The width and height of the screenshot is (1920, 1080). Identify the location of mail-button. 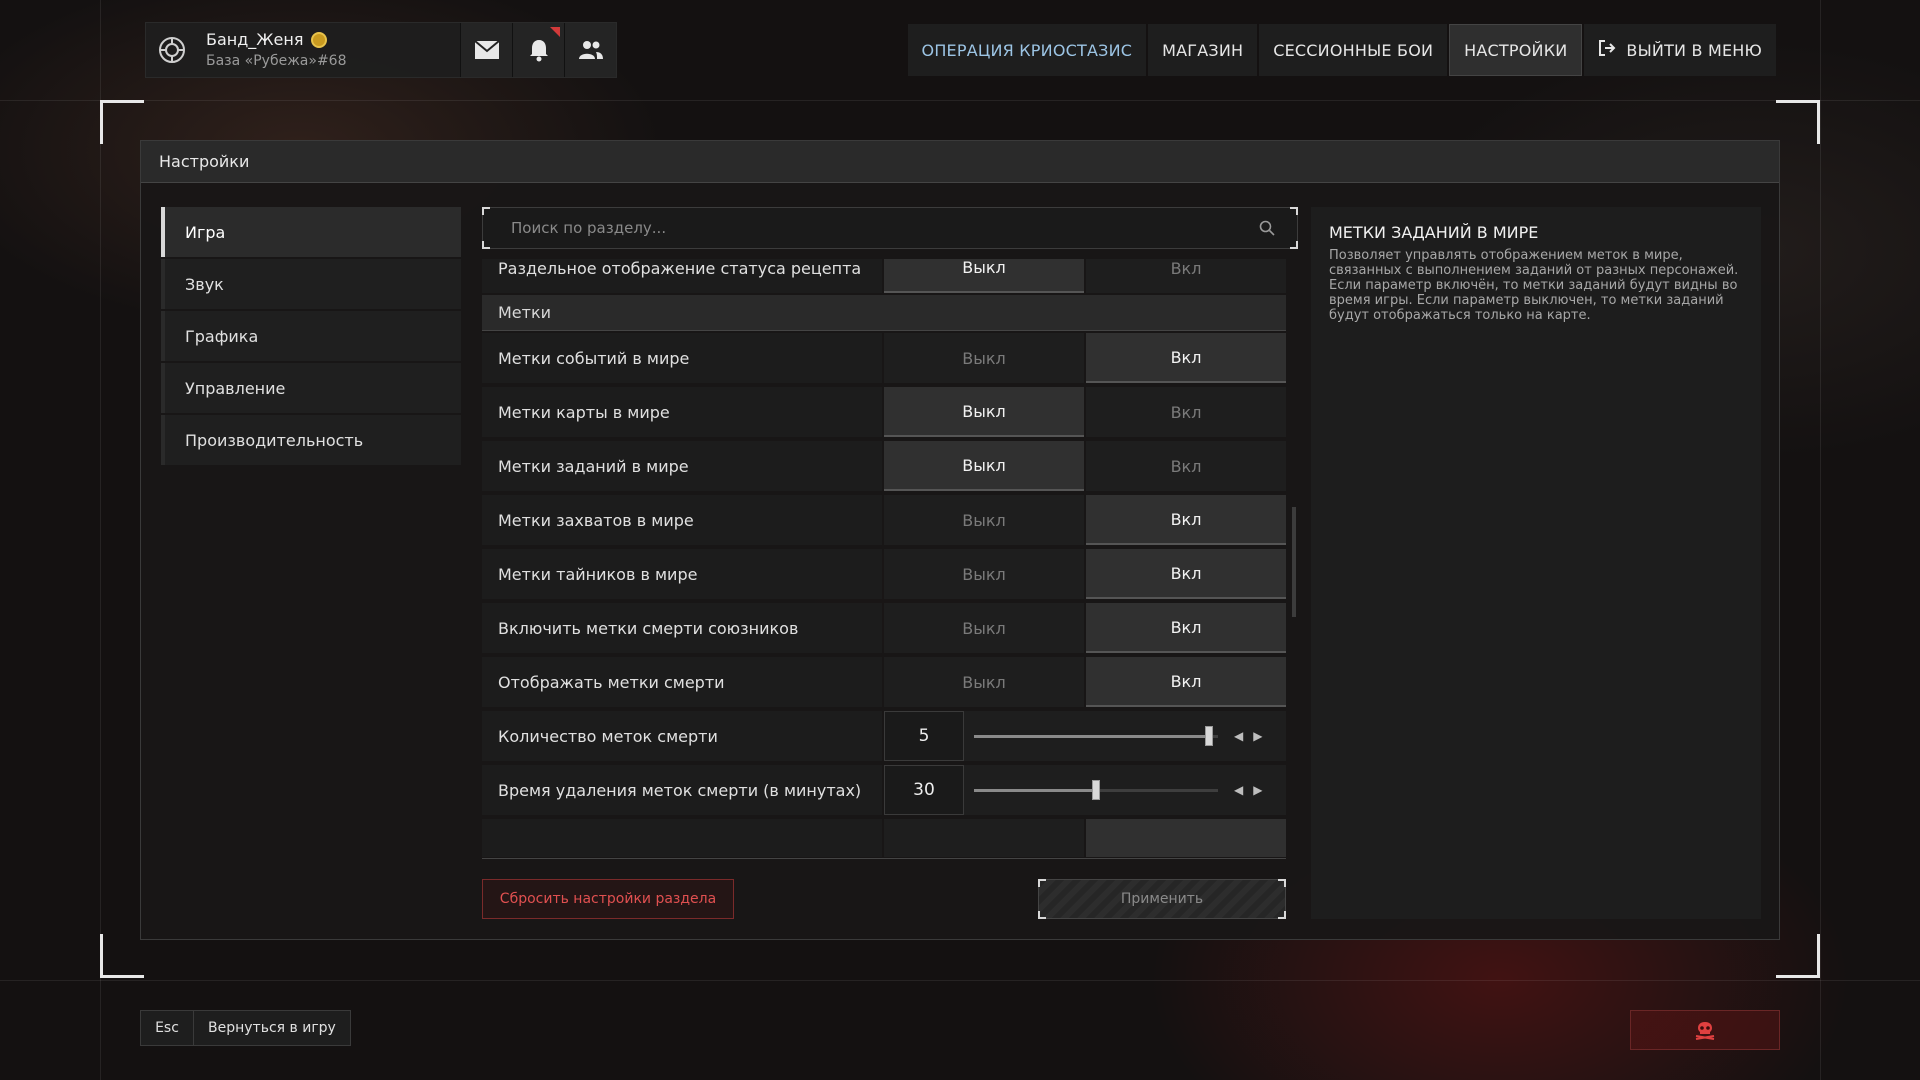
(486, 50).